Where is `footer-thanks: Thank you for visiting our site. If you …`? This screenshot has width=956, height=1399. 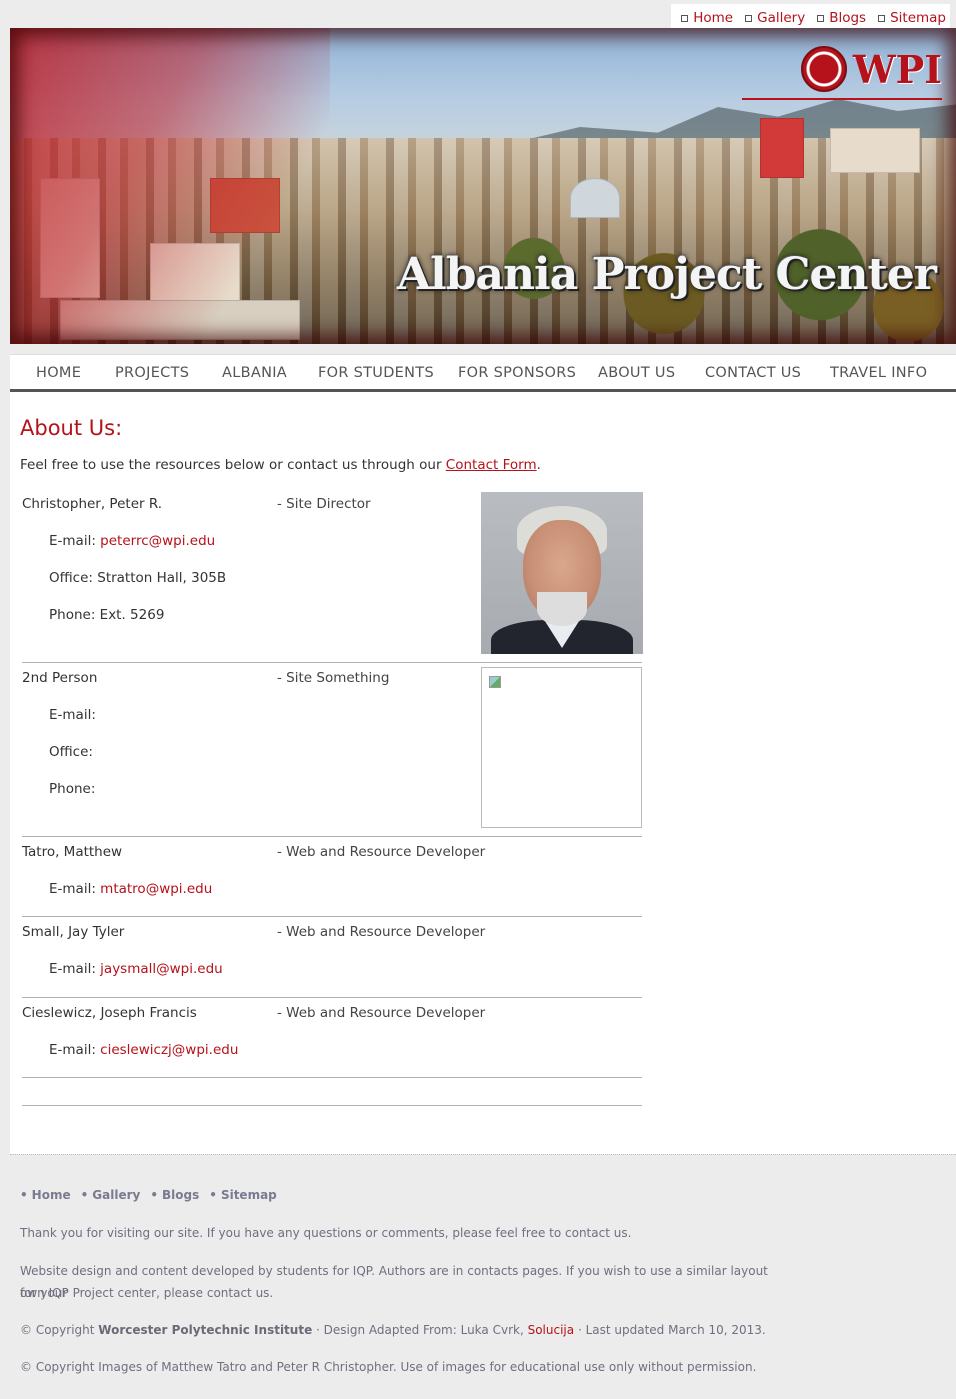 footer-thanks: Thank you for visiting our site. If you … is located at coordinates (326, 1233).